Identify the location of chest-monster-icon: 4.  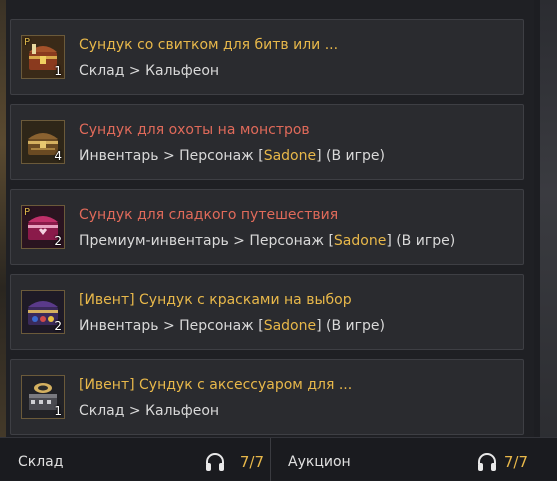
(43, 142).